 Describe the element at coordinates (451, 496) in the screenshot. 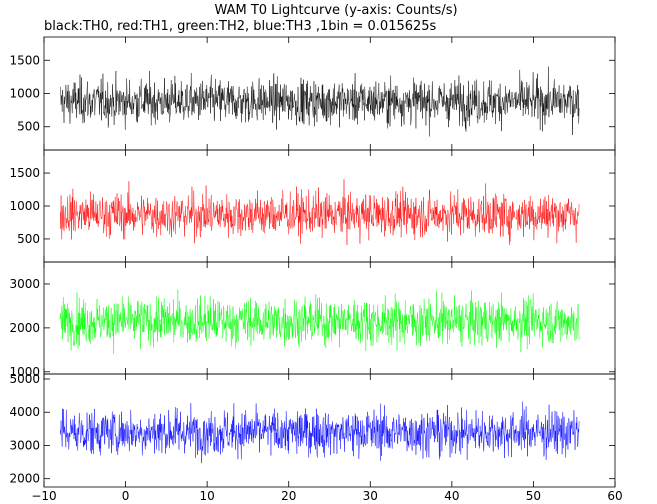

I see `x-tick-label: 40` at that location.